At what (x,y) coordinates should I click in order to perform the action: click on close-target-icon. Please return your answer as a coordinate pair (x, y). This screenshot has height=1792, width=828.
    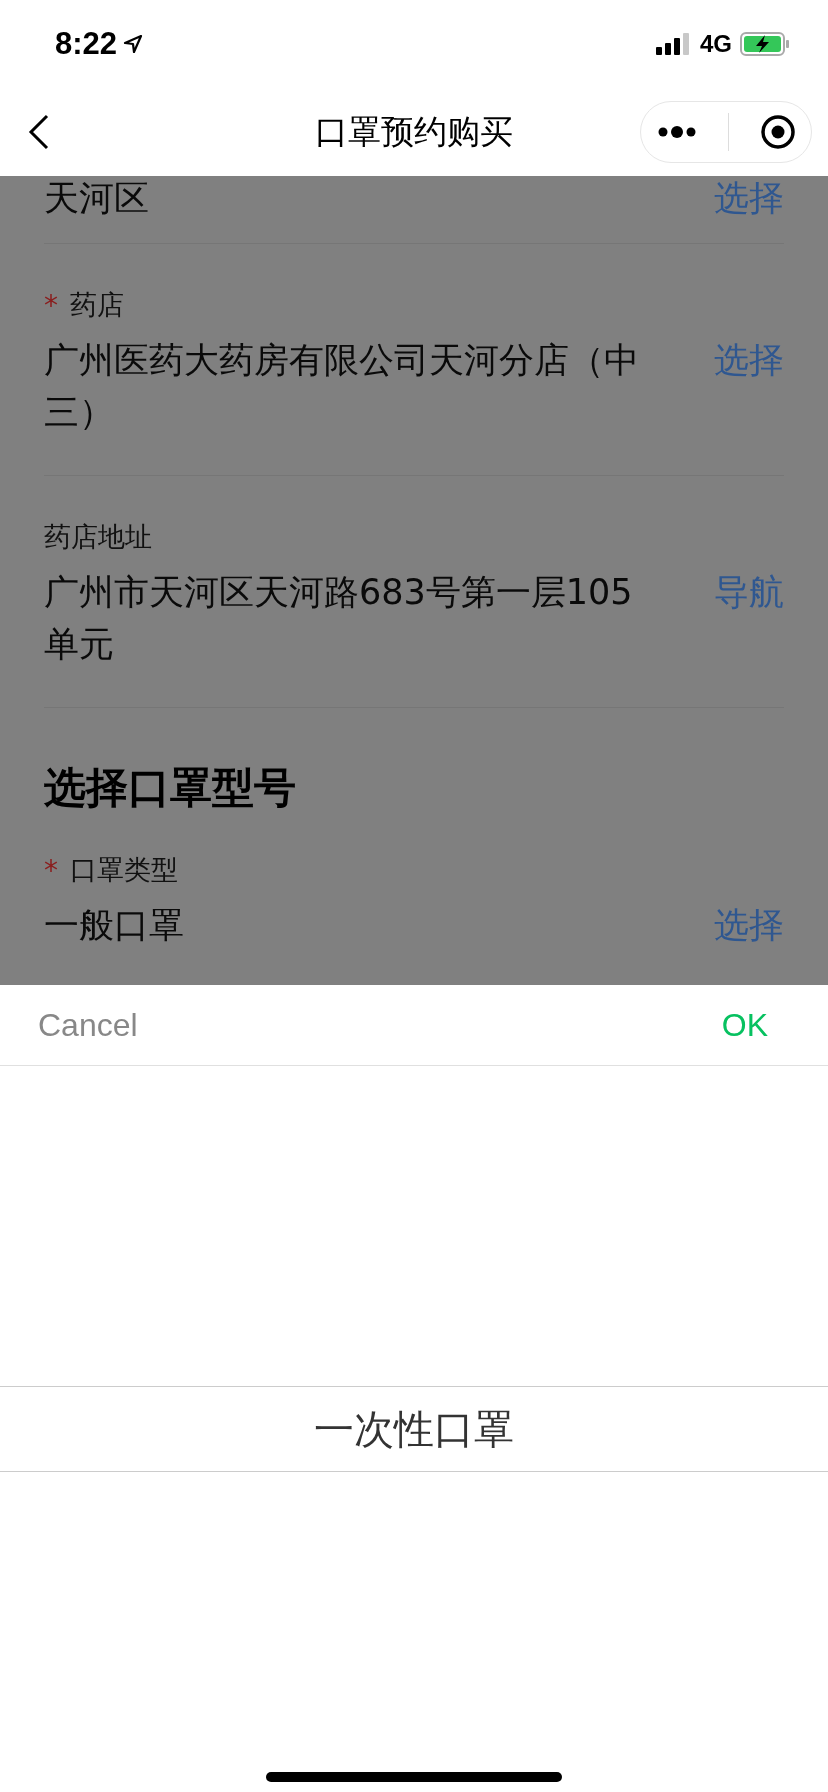
    Looking at the image, I should click on (777, 132).